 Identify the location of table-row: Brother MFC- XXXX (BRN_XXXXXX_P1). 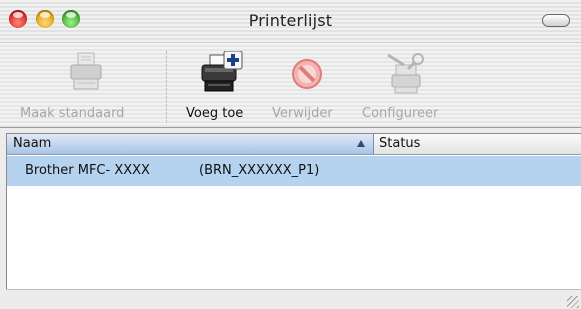
(294, 171).